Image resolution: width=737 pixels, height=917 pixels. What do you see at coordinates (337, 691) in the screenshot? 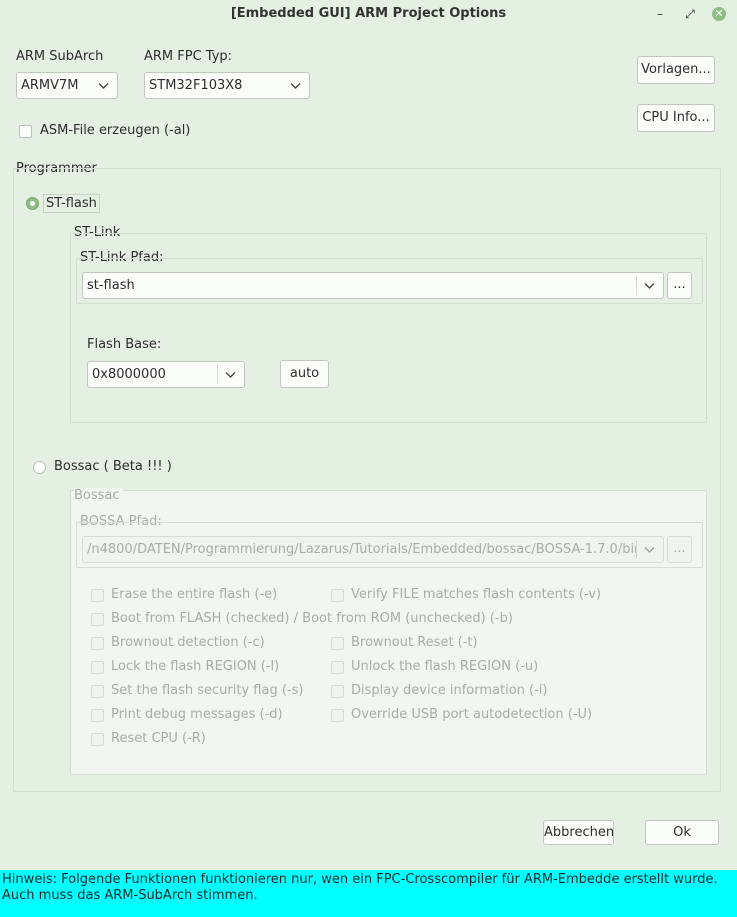
I see `bossac-info-checkbox` at bounding box center [337, 691].